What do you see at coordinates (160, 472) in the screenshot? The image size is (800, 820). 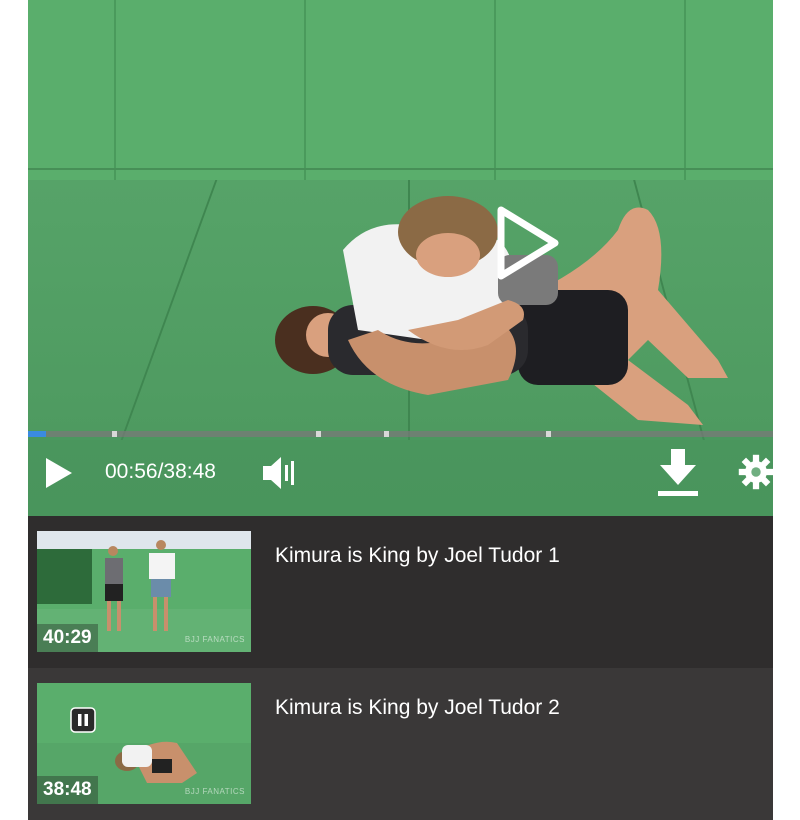 I see `time-display: 00:56/38:48` at bounding box center [160, 472].